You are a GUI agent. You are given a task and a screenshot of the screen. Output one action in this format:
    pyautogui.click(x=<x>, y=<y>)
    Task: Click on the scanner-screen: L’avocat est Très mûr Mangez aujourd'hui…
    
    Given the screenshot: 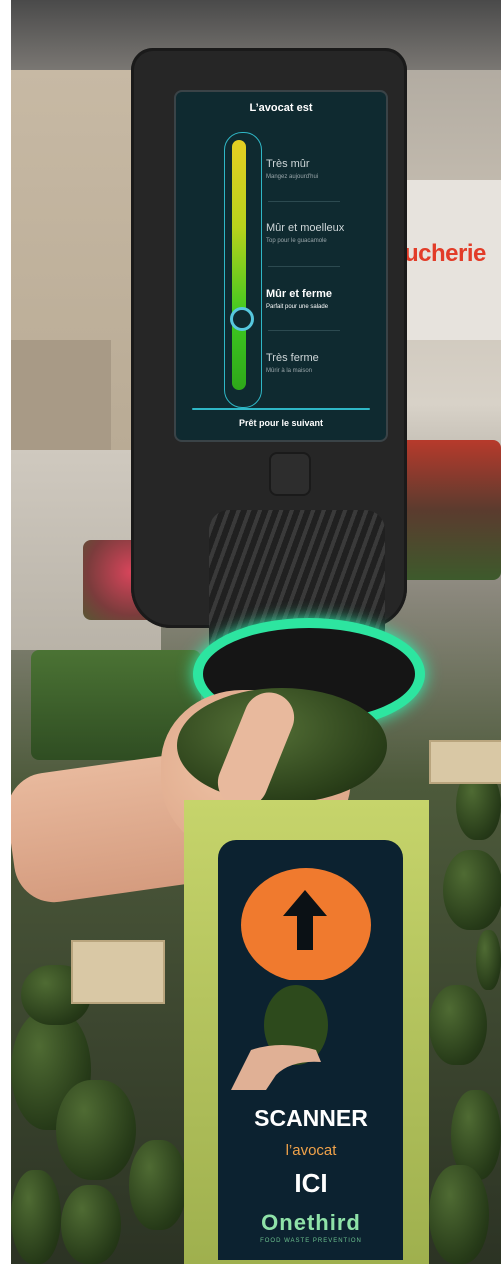 What is the action you would take?
    pyautogui.click(x=281, y=266)
    